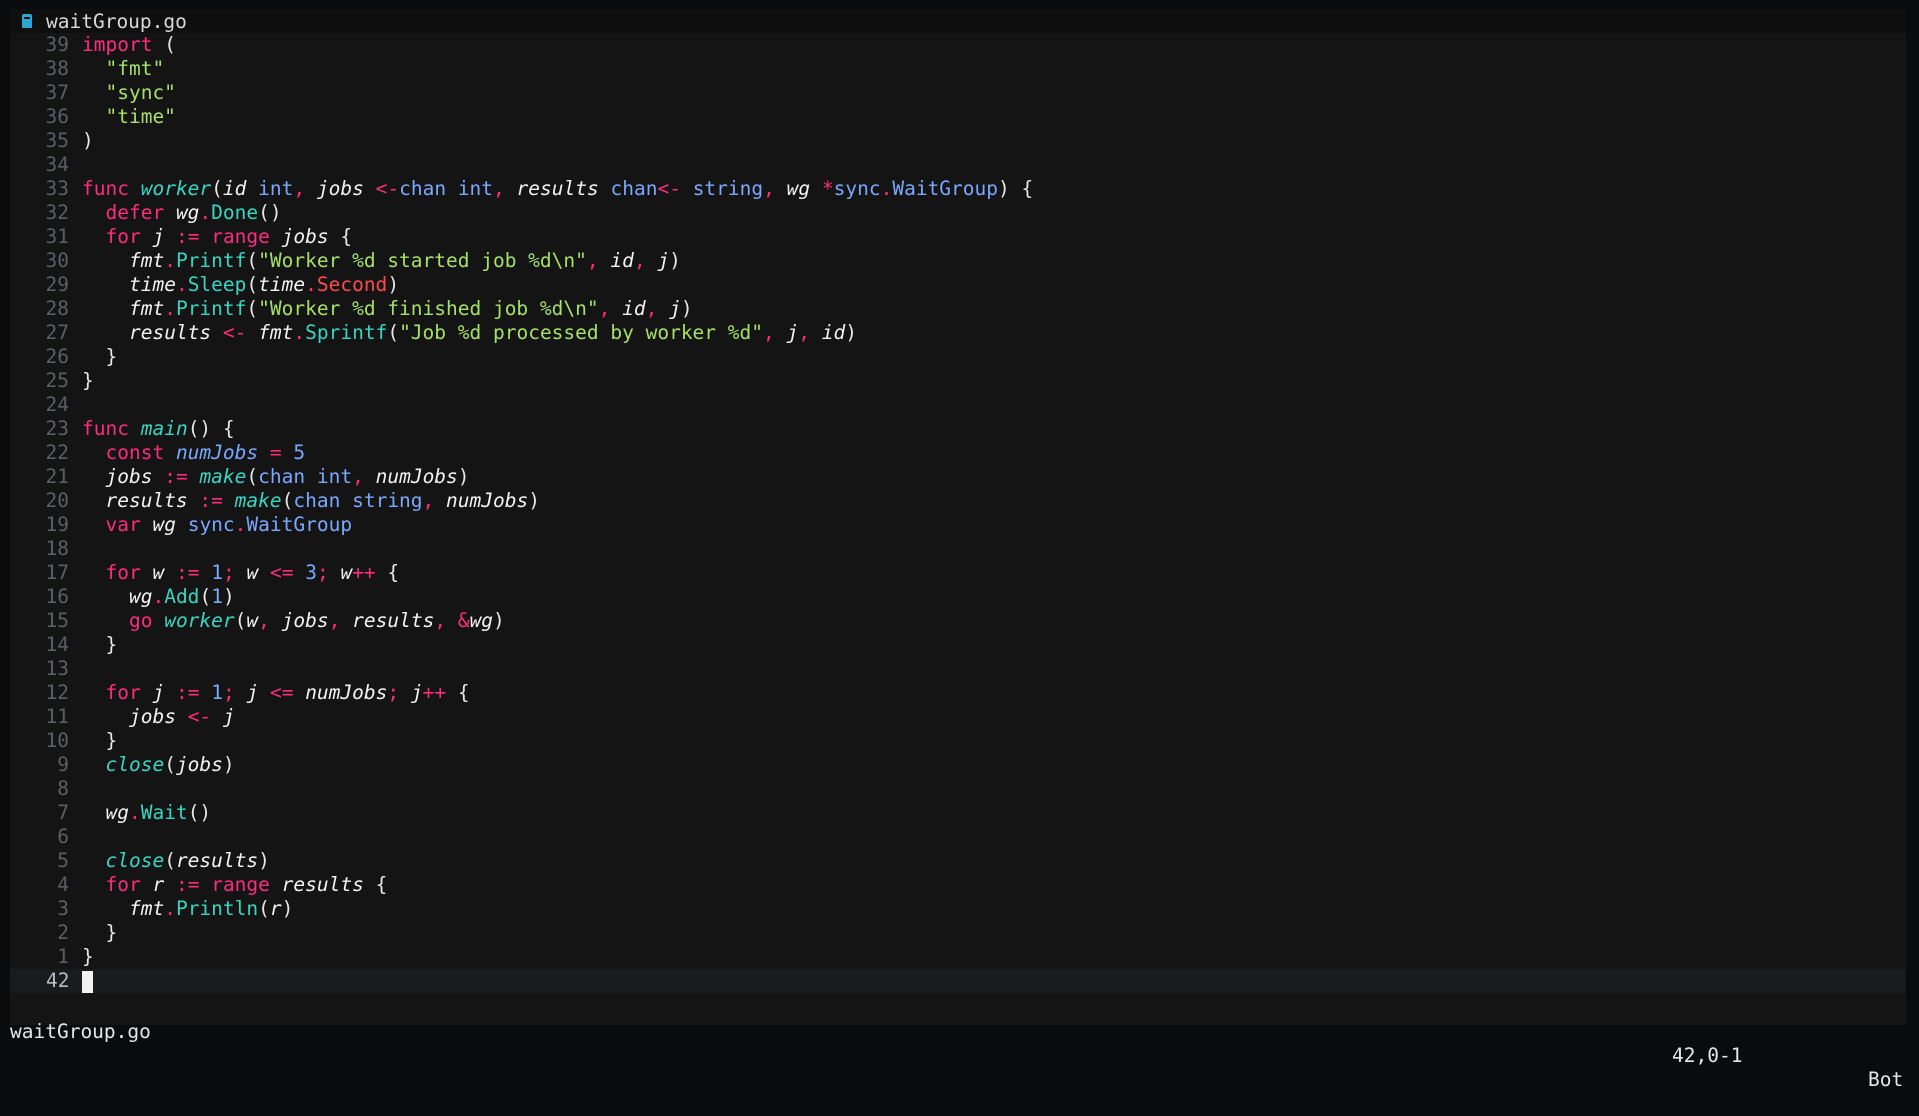 The height and width of the screenshot is (1116, 1919). I want to click on line-number: 16, so click(57, 596).